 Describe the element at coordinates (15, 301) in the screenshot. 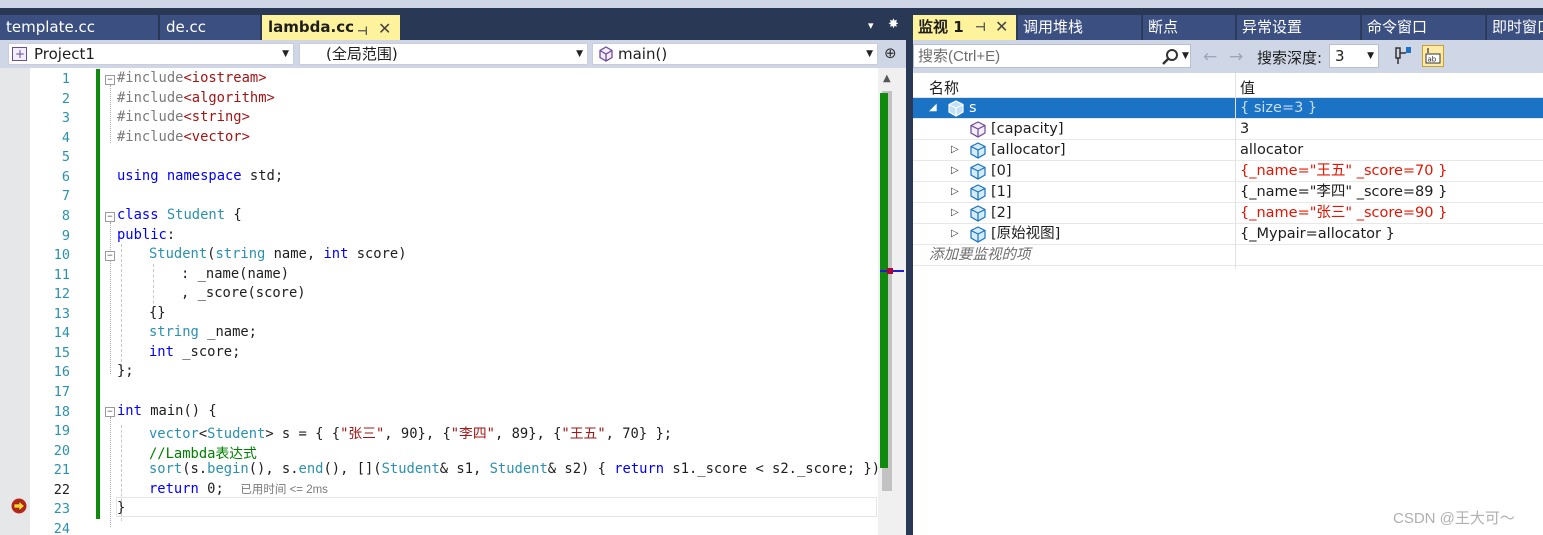

I see `indicator-margin` at that location.